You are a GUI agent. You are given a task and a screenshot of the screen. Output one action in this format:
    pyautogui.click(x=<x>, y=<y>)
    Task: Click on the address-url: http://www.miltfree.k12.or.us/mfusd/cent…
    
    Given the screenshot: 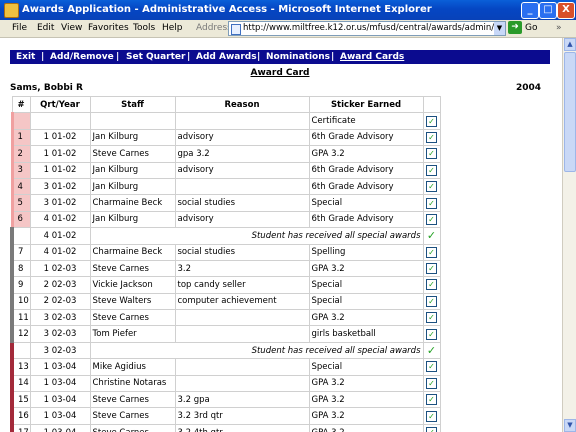 What is the action you would take?
    pyautogui.click(x=374, y=28)
    